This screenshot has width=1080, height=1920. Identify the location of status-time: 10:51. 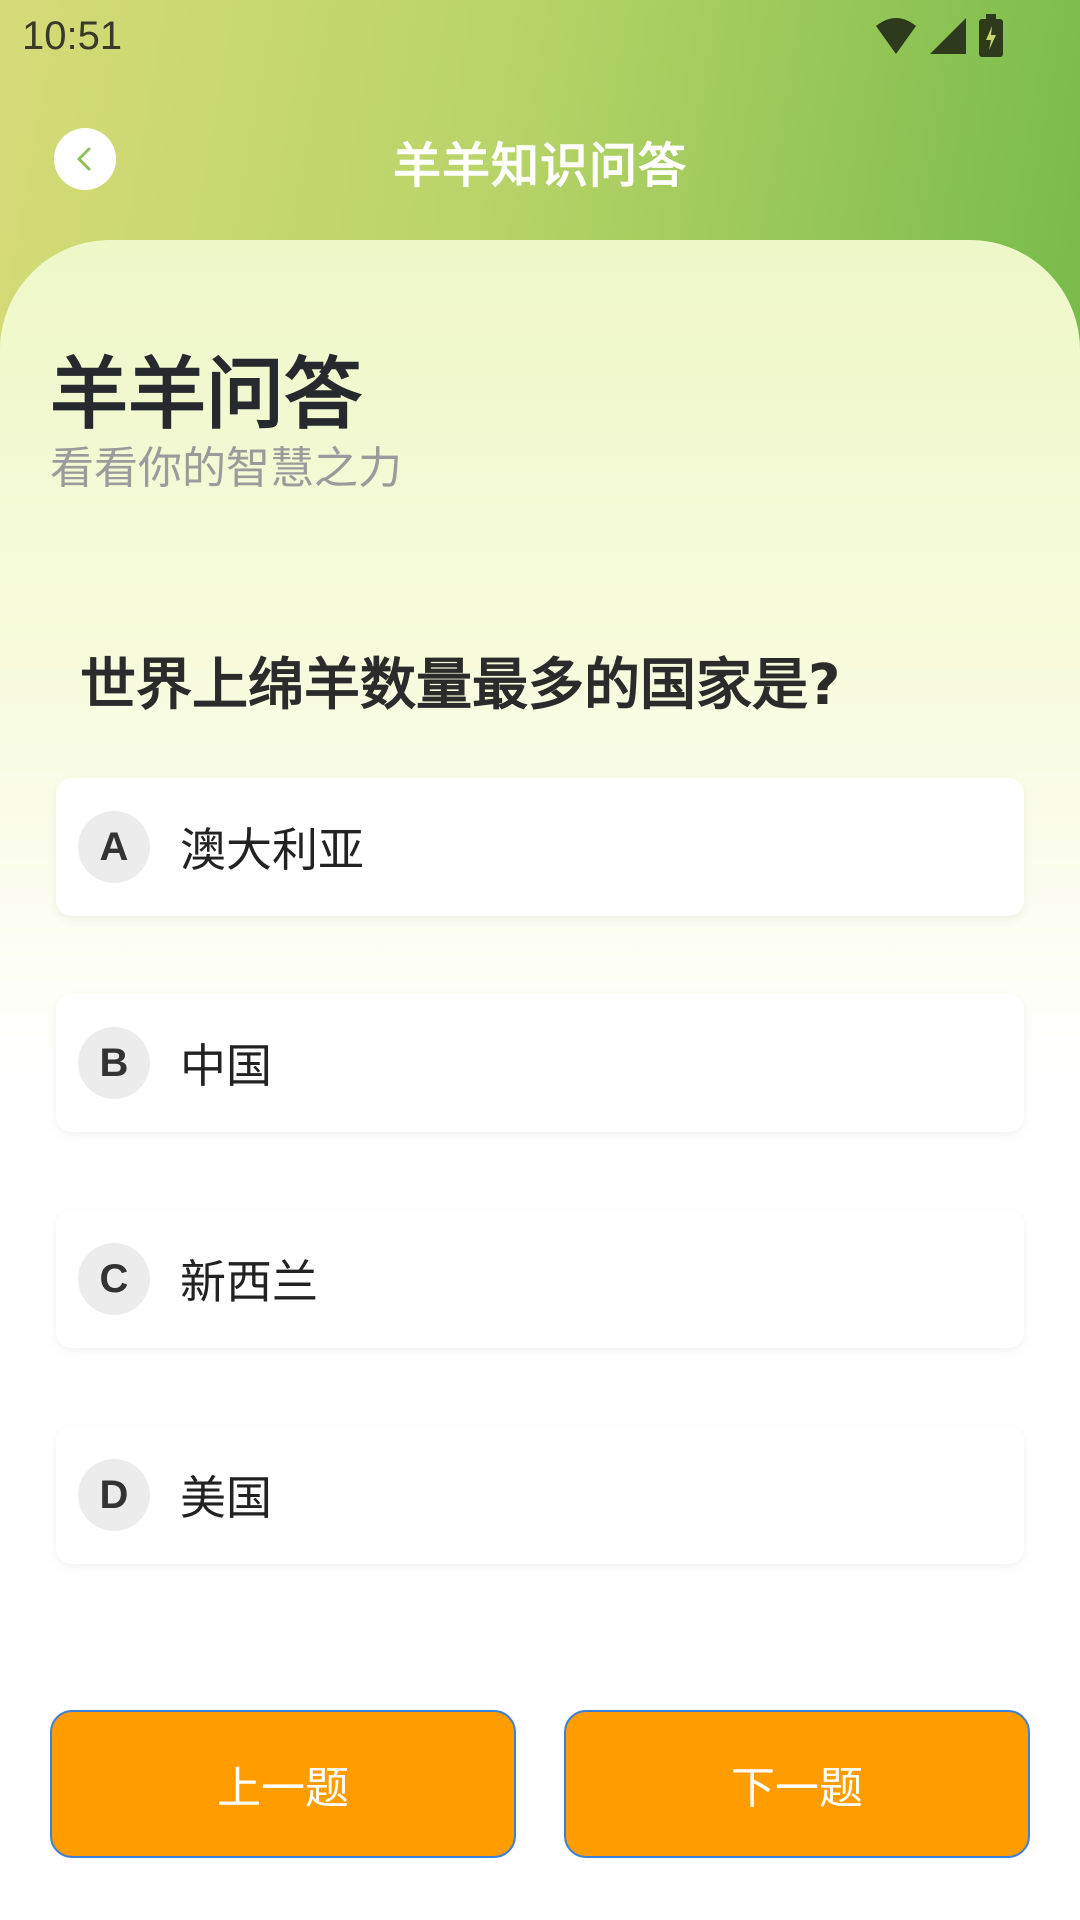
(72, 36).